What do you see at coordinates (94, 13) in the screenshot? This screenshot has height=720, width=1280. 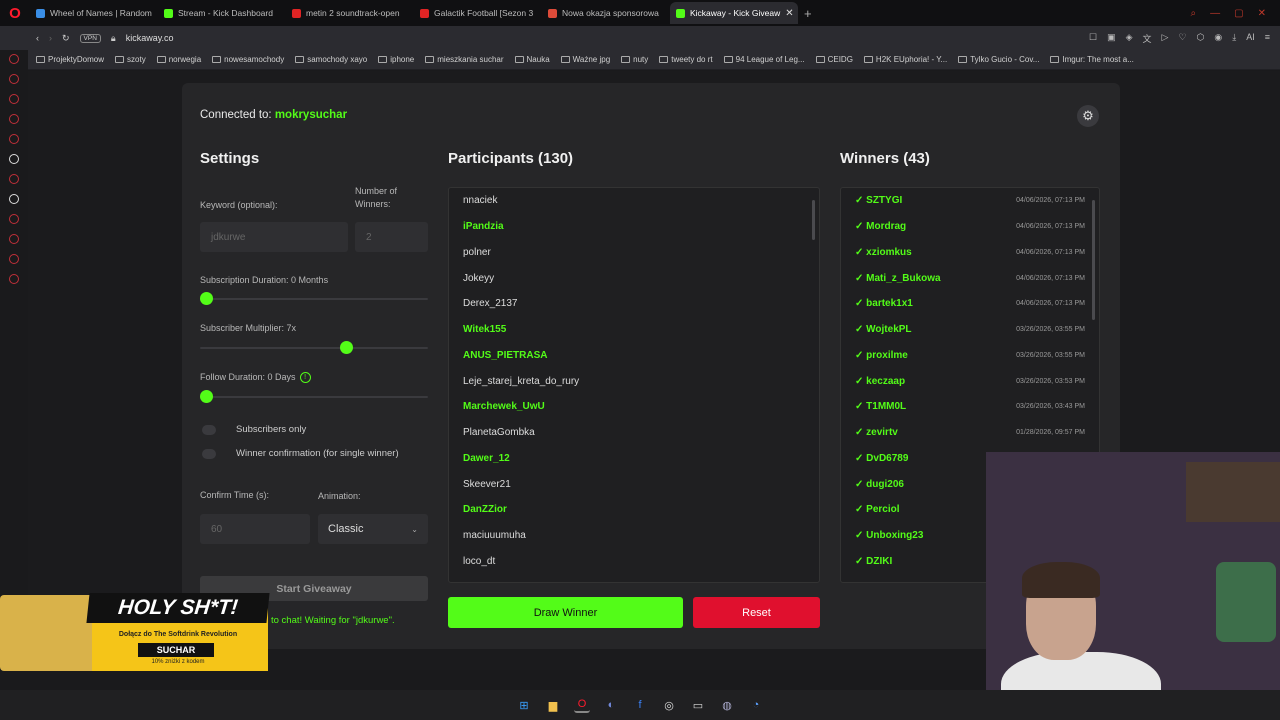 I see `browser-tab: Wheel of Names | Random` at bounding box center [94, 13].